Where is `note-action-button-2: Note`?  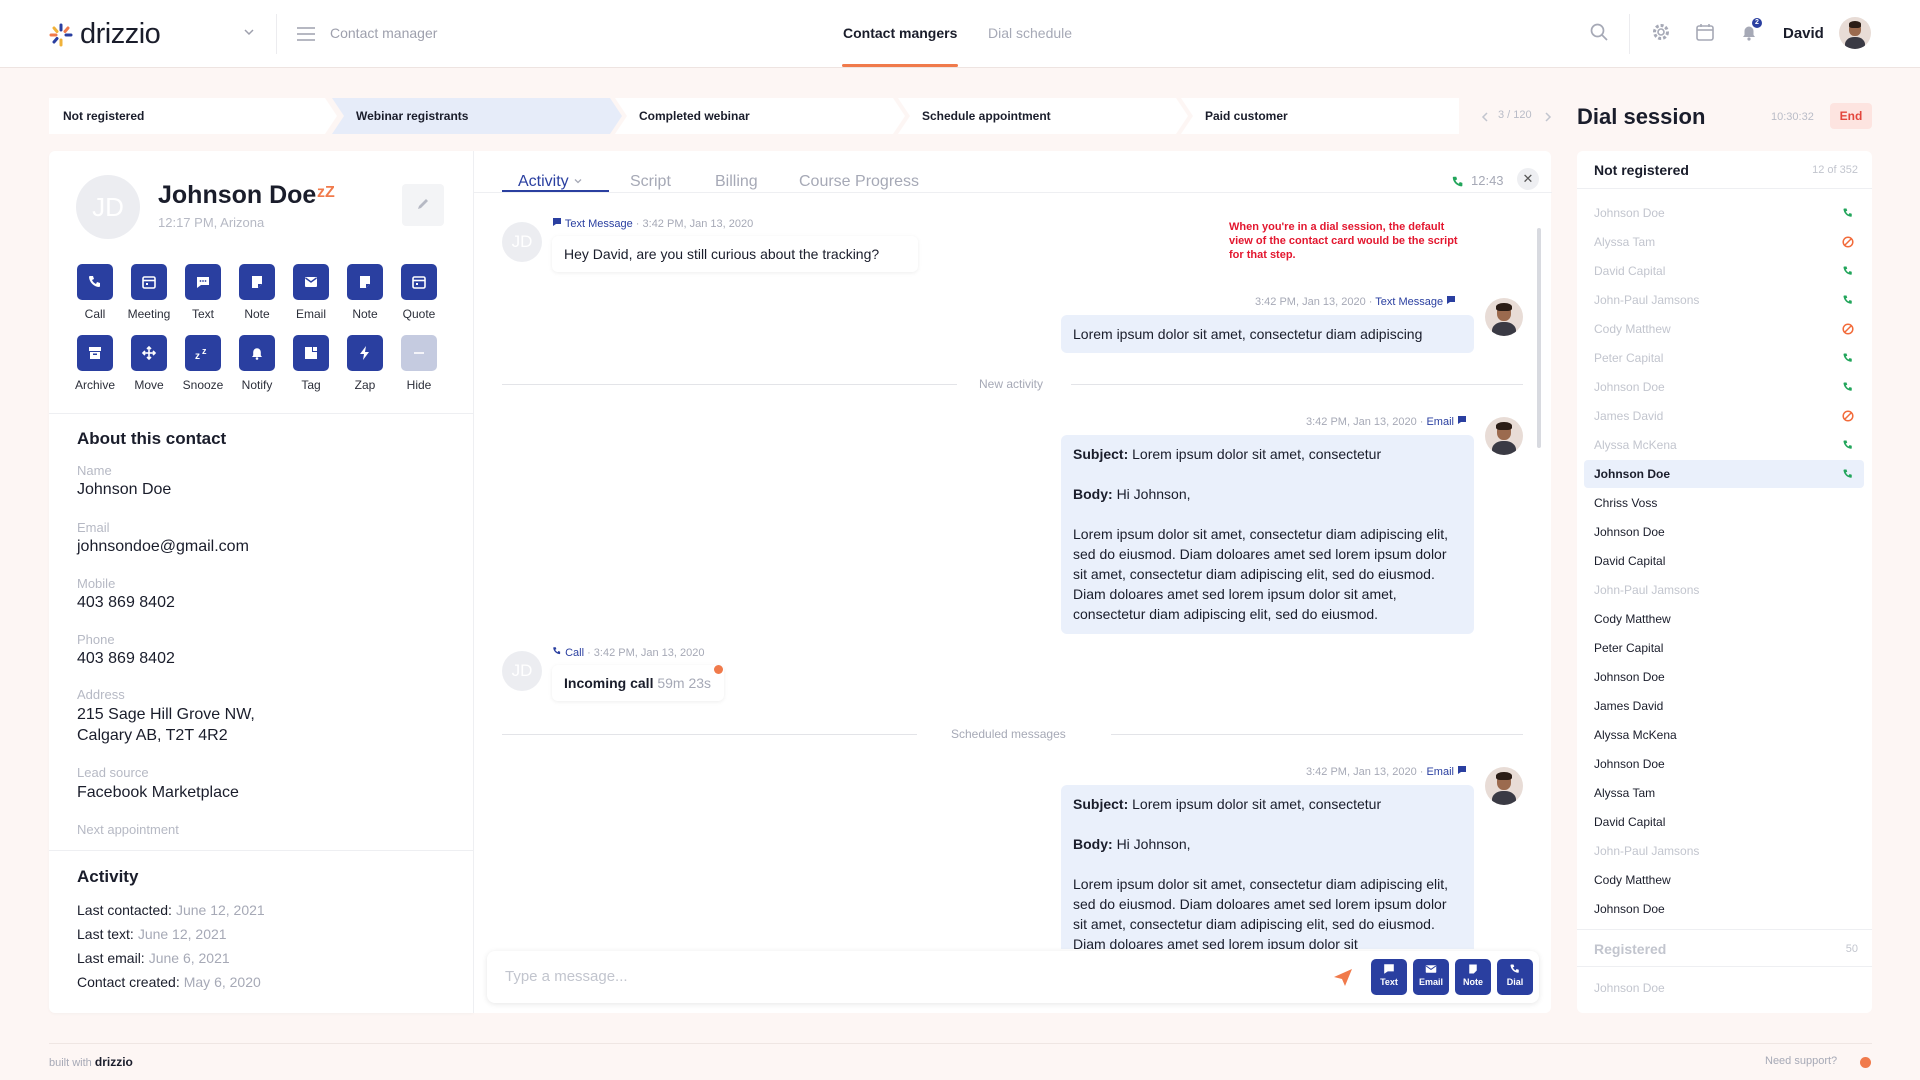 note-action-button-2: Note is located at coordinates (365, 292).